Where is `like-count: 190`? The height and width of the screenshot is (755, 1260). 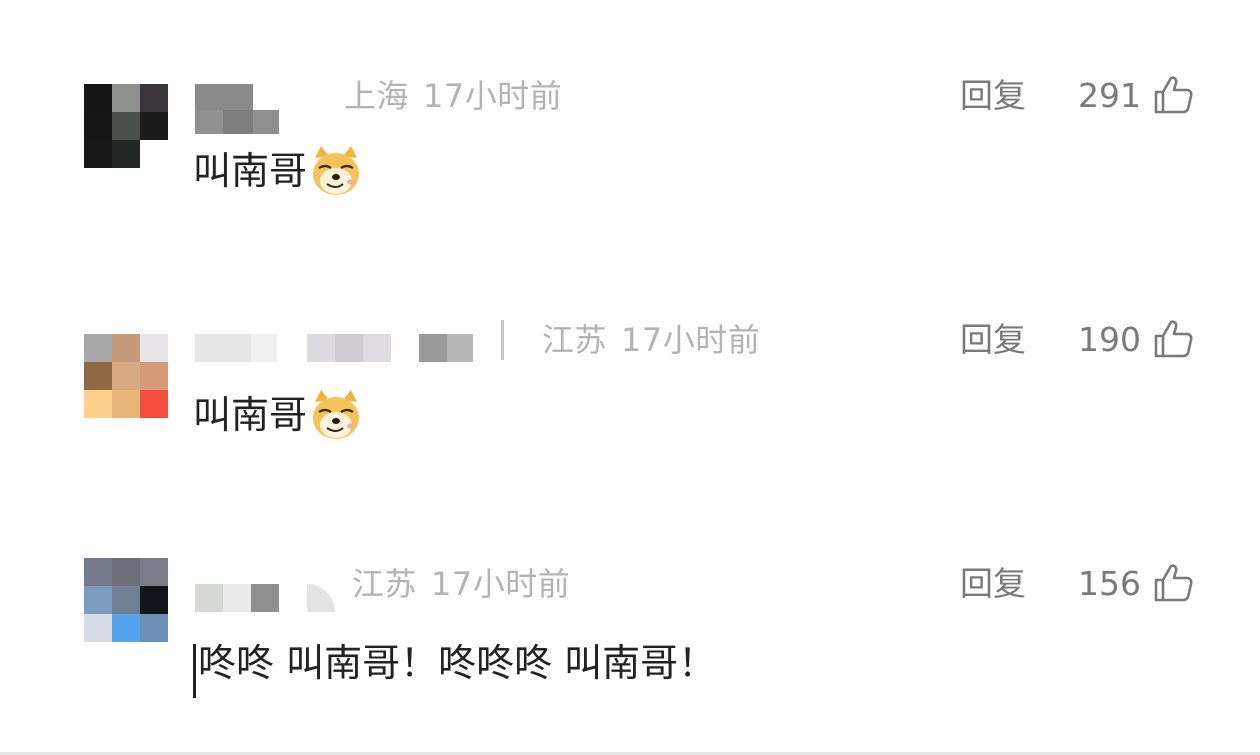 like-count: 190 is located at coordinates (1109, 339).